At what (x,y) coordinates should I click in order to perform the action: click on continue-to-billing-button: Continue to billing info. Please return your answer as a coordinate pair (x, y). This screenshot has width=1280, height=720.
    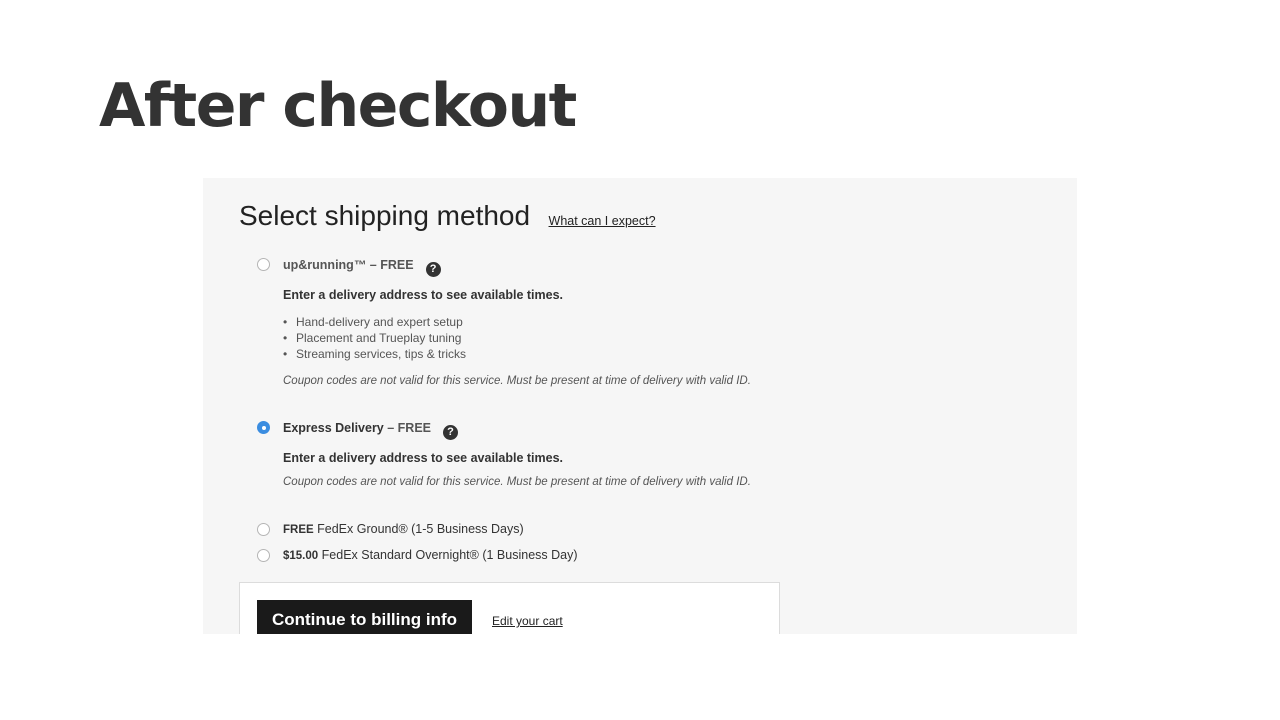
    Looking at the image, I should click on (364, 617).